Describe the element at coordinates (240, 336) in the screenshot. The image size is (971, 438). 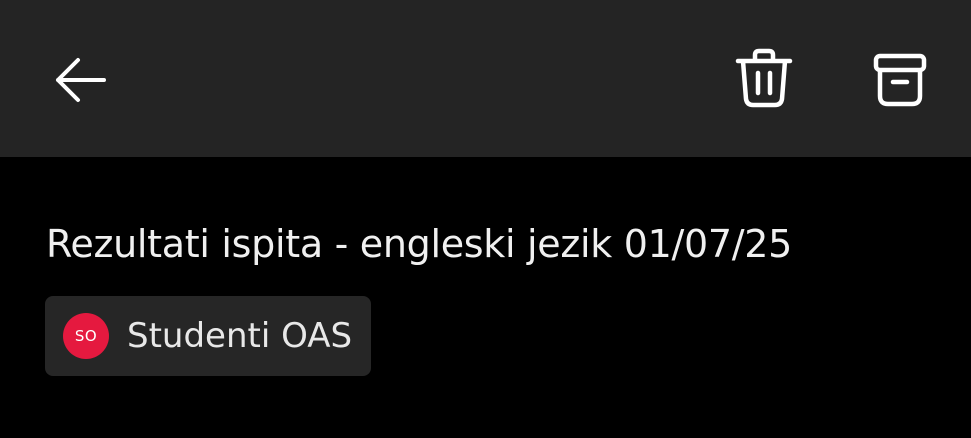
I see `sender-name: Studenti OAS` at that location.